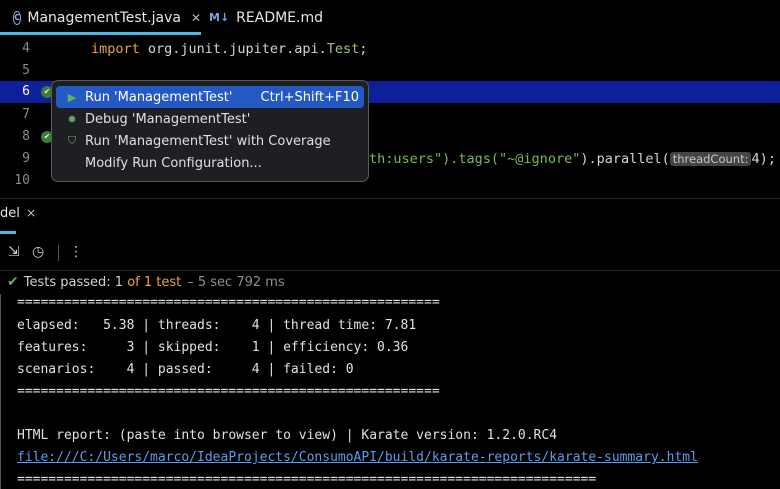 This screenshot has height=489, width=780. Describe the element at coordinates (154, 282) in the screenshot. I see `test-total: of 1 test` at that location.